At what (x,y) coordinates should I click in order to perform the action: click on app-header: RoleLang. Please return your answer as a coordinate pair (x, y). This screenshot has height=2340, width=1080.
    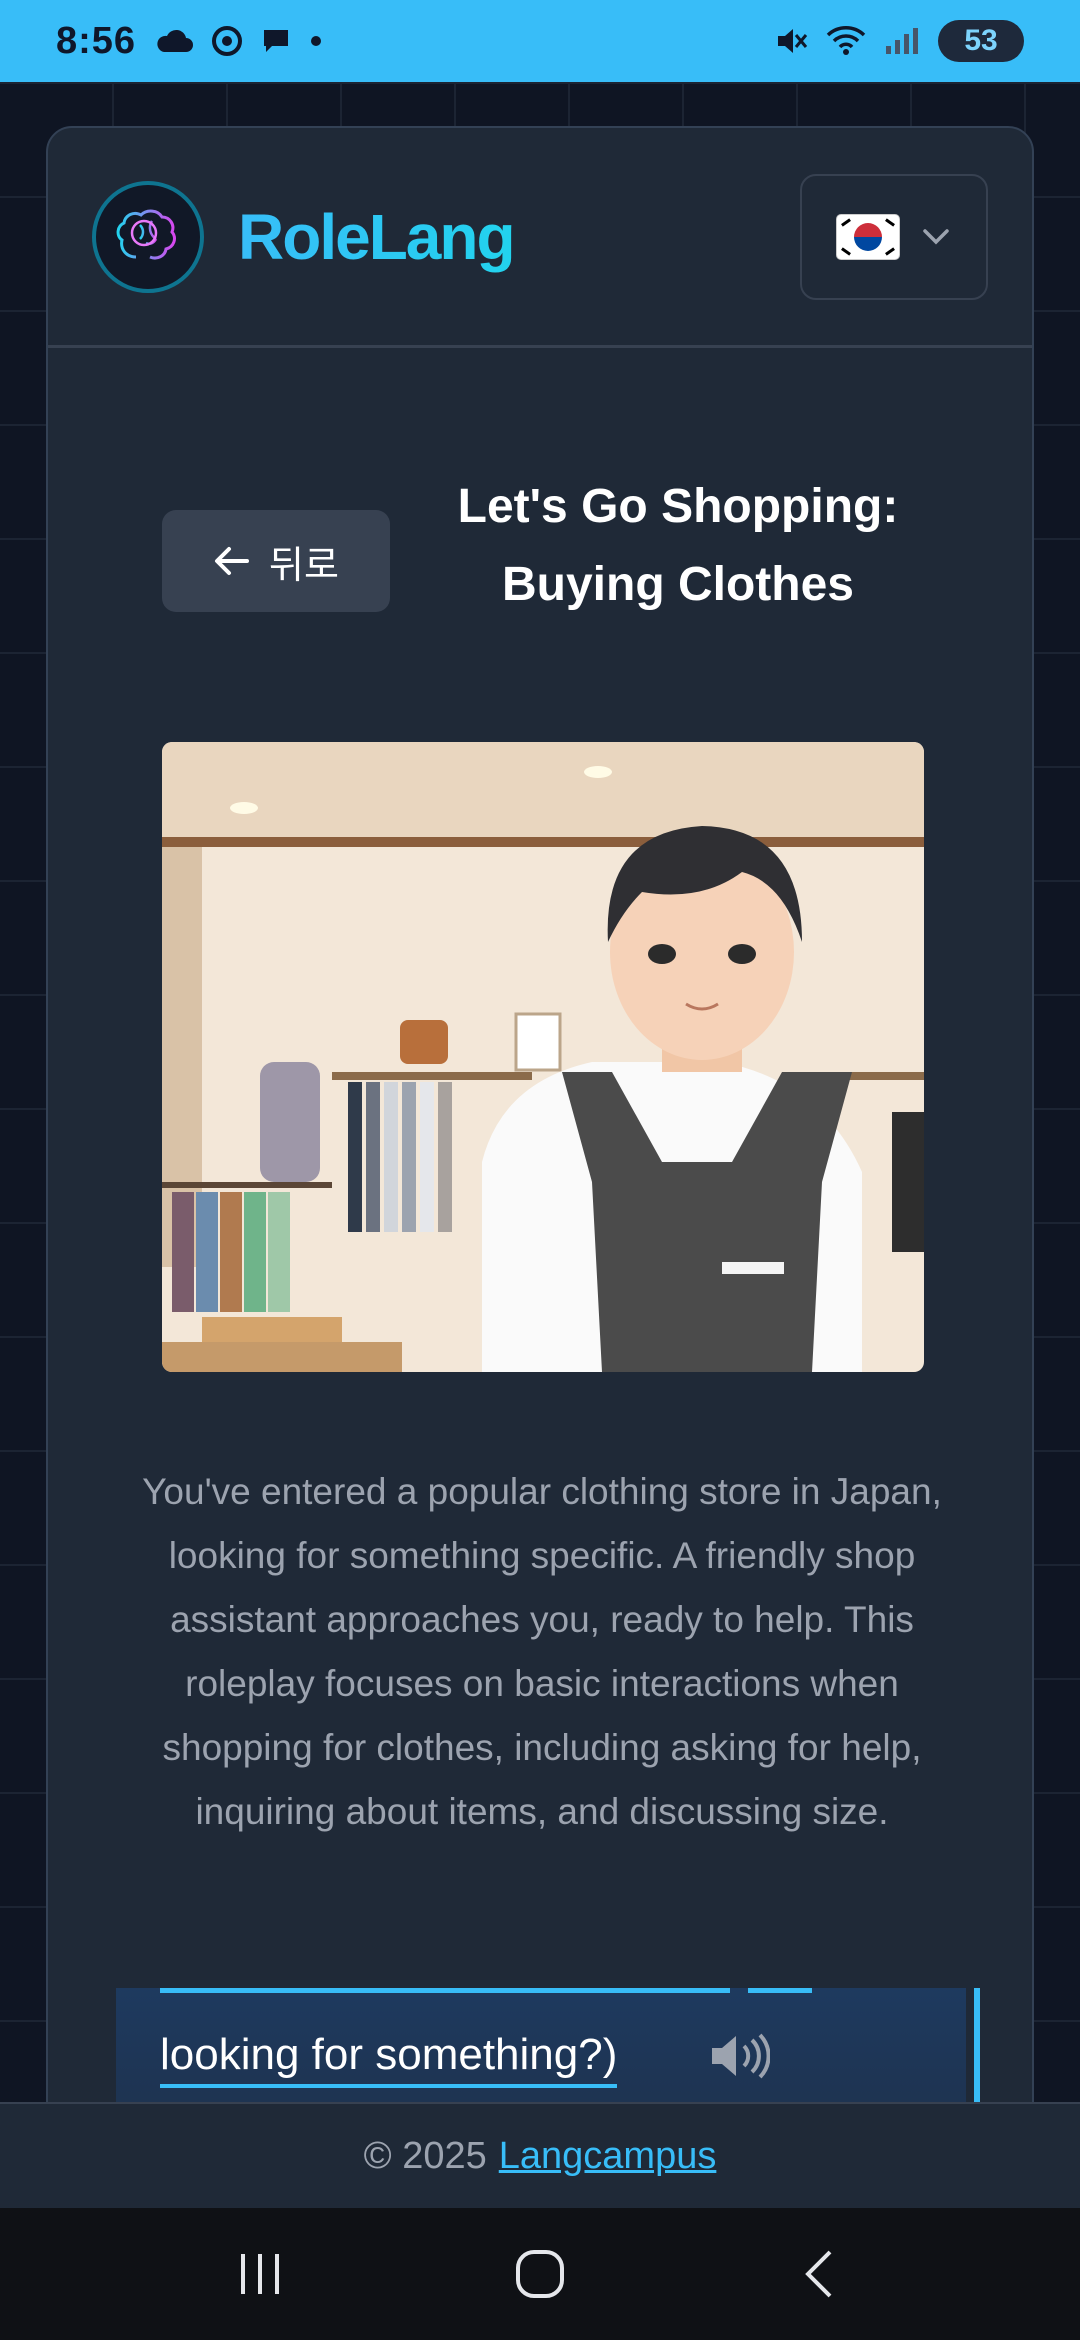
    Looking at the image, I should click on (540, 238).